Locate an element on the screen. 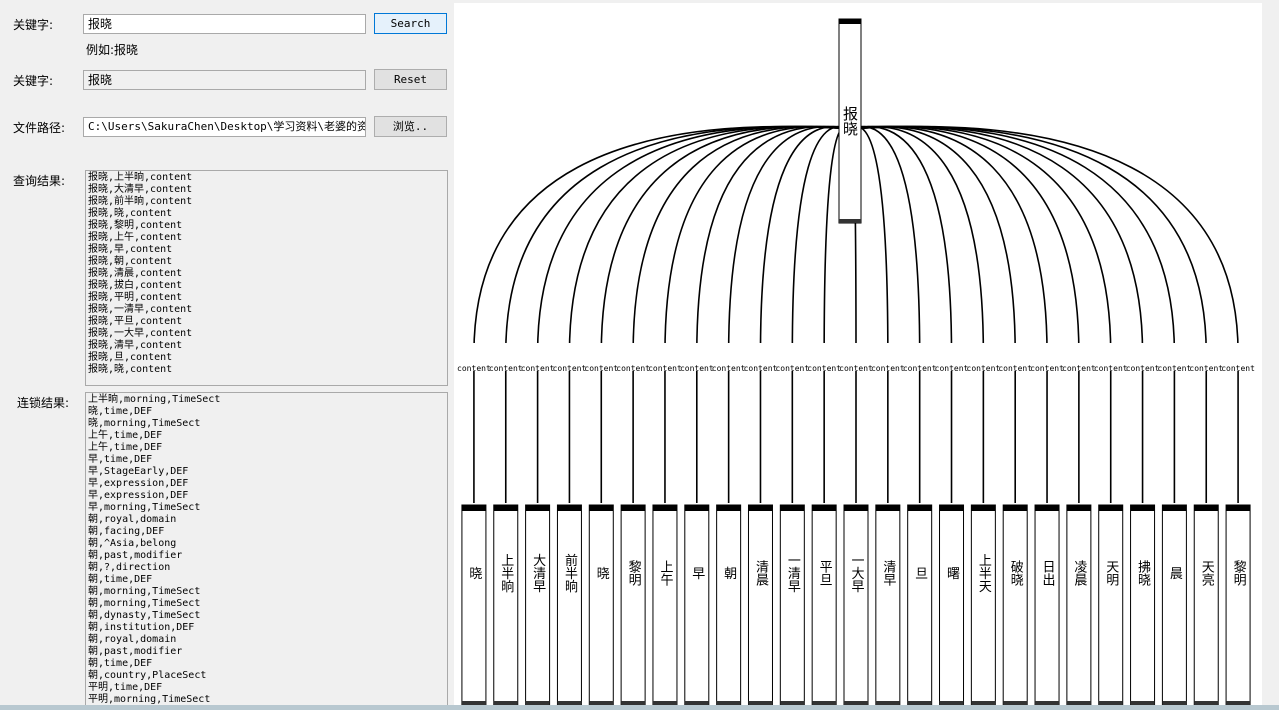 The image size is (1279, 710). chain-result-item: 平明,time,DEF is located at coordinates (266, 688).